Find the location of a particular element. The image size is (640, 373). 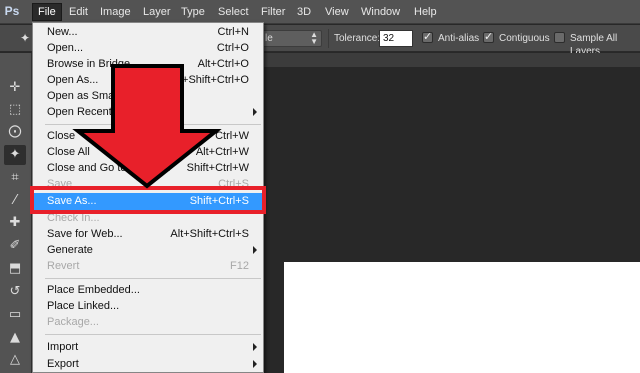

menu-image: Image is located at coordinates (115, 12).